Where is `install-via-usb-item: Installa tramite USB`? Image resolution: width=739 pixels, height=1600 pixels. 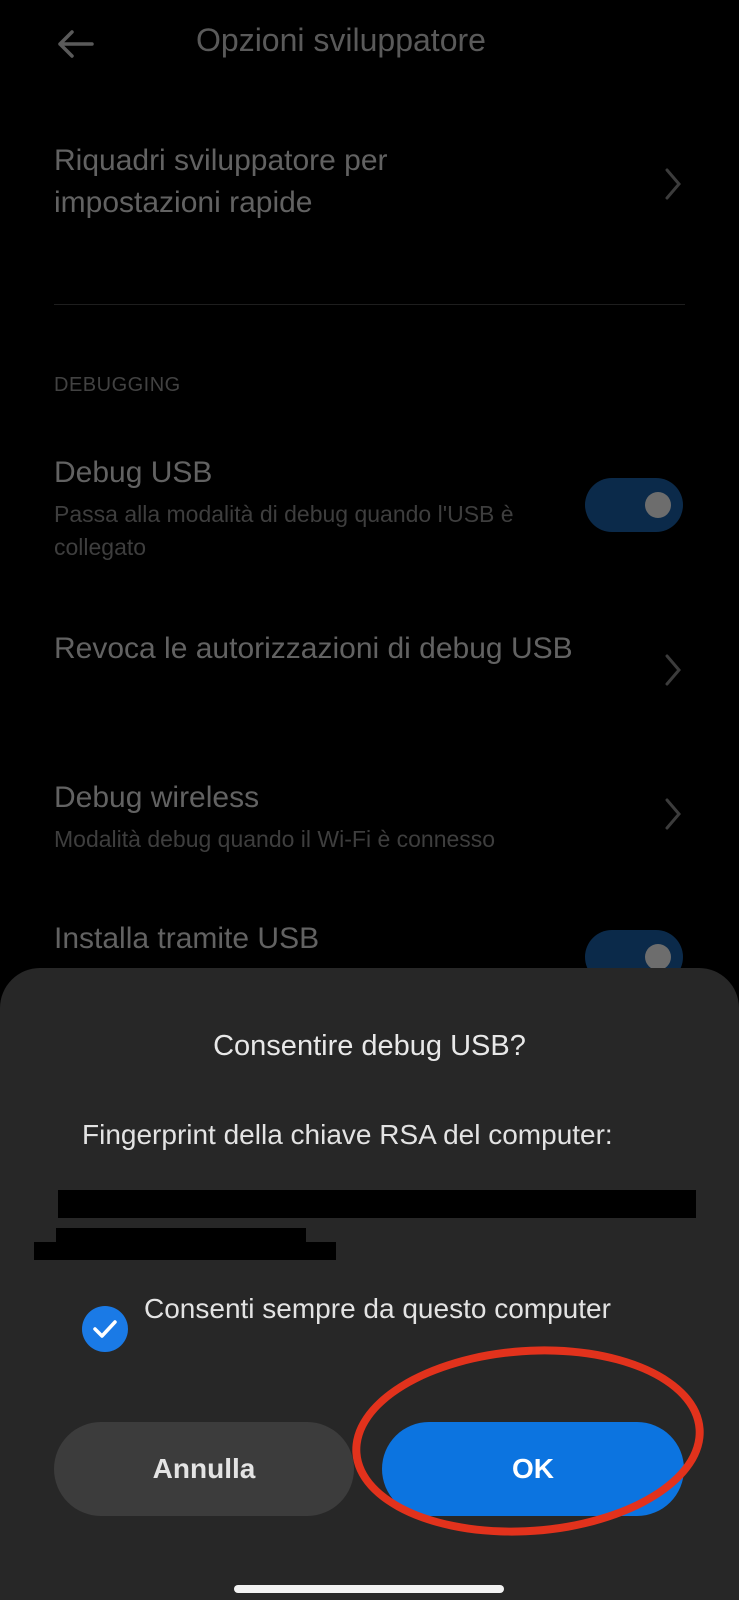
install-via-usb-item: Installa tramite USB is located at coordinates (314, 939).